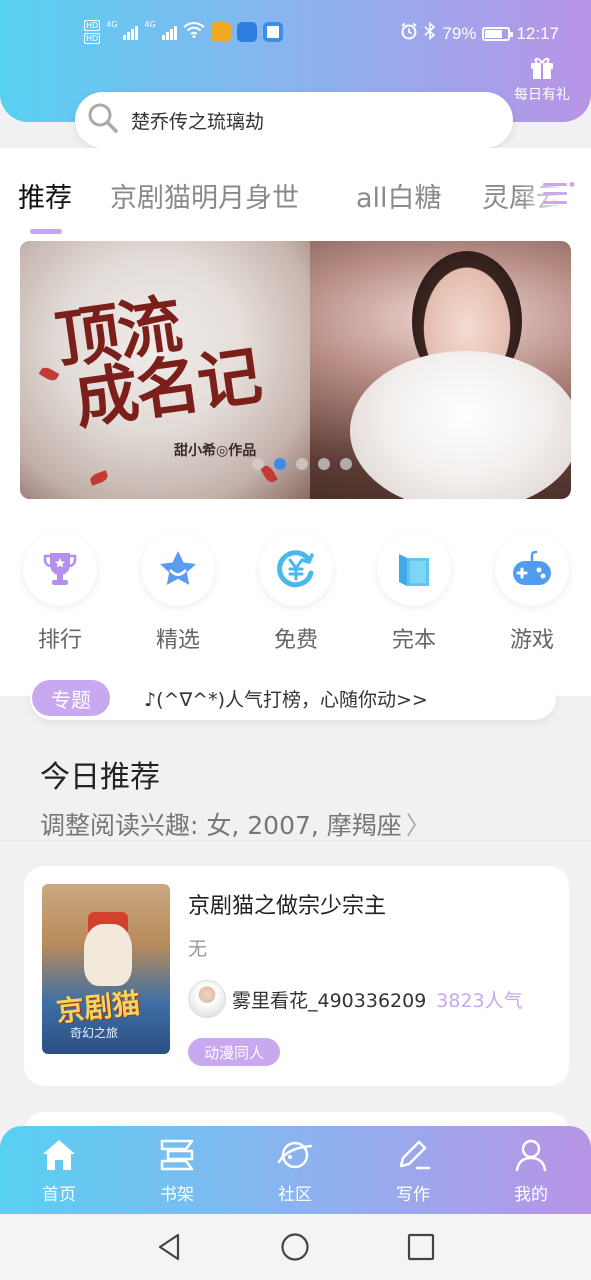  I want to click on recents-square-icon, so click(421, 1247).